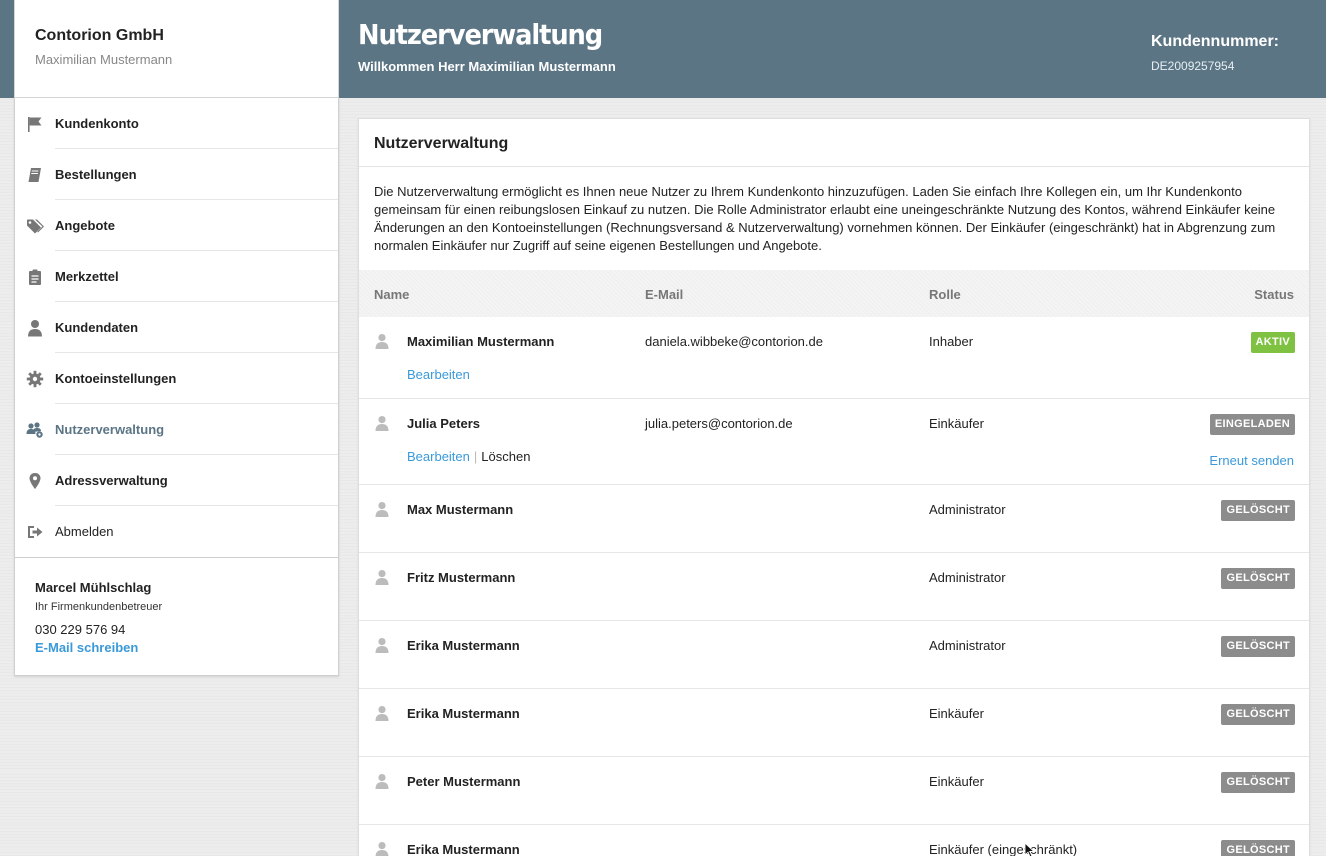 The image size is (1326, 856). Describe the element at coordinates (34, 430) in the screenshot. I see `users-gear-icon` at that location.